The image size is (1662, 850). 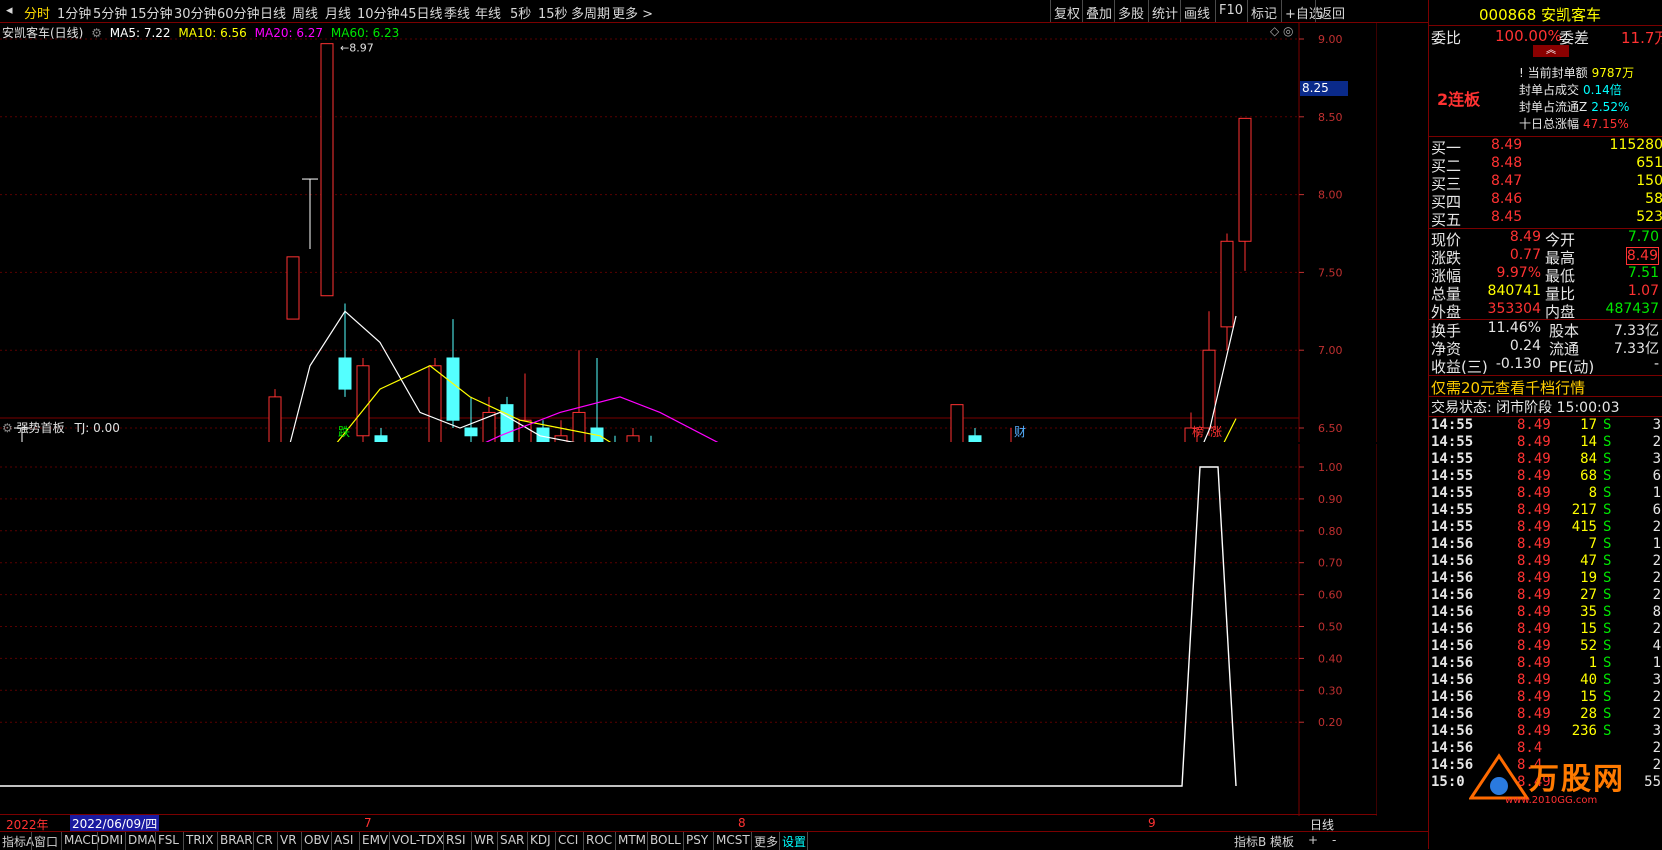 I want to click on indicator-tab-11: ASI, so click(x=343, y=840).